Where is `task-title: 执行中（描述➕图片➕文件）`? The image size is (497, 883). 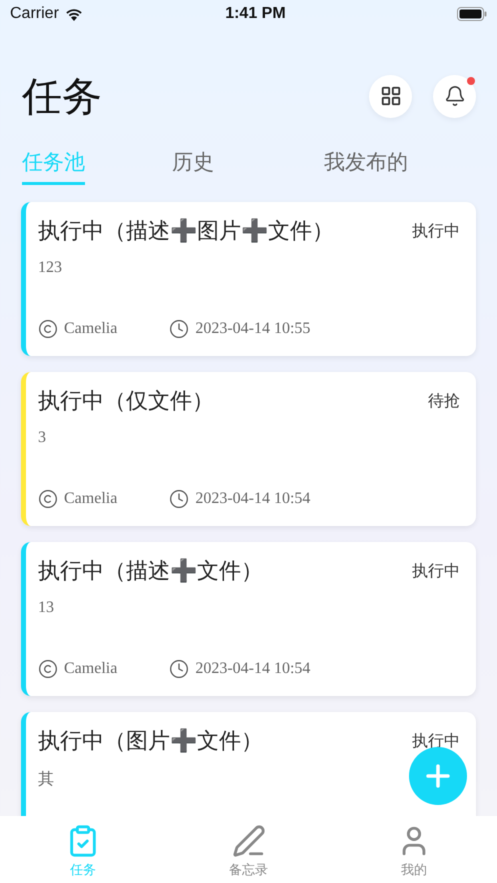 task-title: 执行中（描述➕图片➕文件） is located at coordinates (186, 232).